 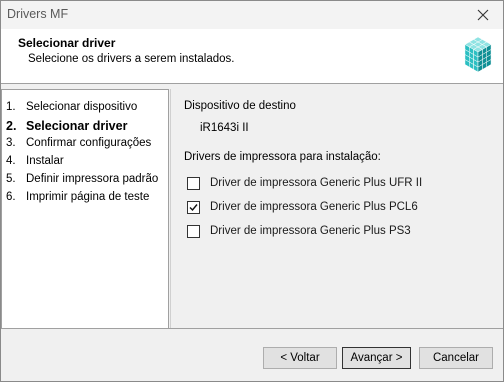 What do you see at coordinates (310, 231) in the screenshot?
I see `driver-label: Driver de impressora Generic Plus PS3` at bounding box center [310, 231].